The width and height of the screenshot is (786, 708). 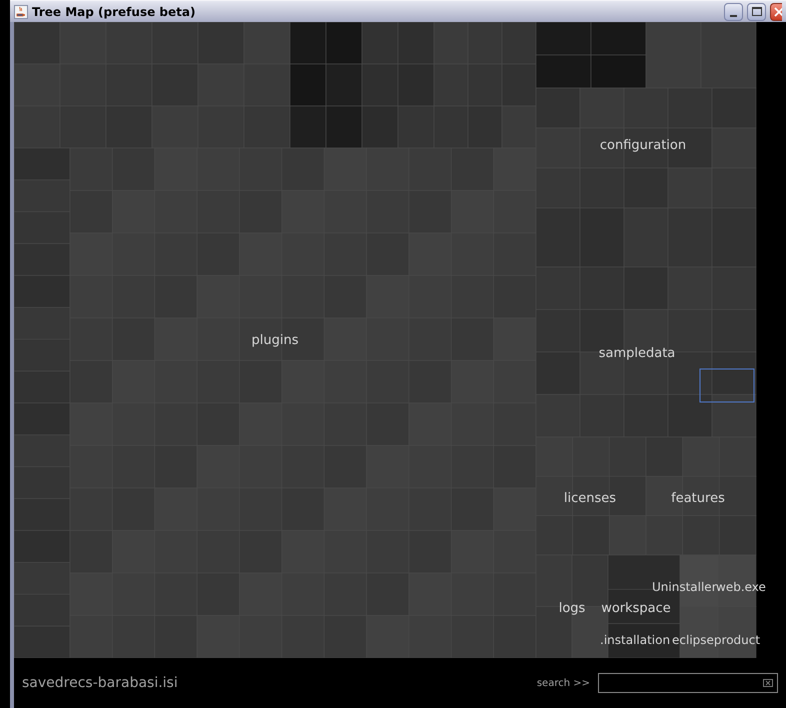 What do you see at coordinates (275, 340) in the screenshot?
I see `treemap-label: plugins` at bounding box center [275, 340].